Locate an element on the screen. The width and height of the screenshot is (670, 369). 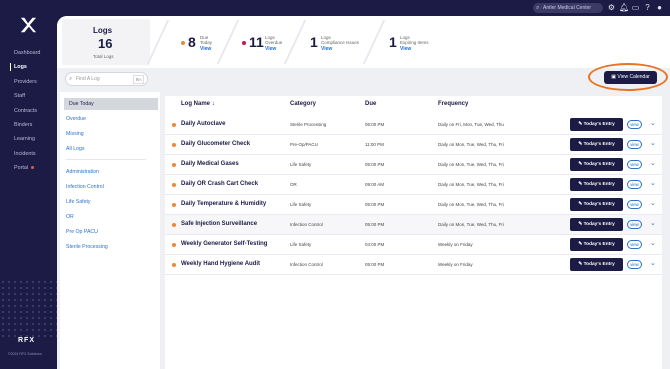
log-name: Daily OR Crash Cart Check is located at coordinates (219, 184).